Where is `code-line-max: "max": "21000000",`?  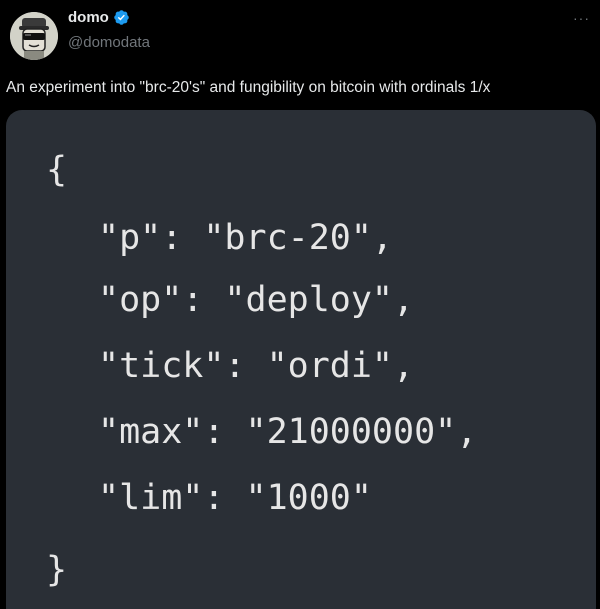 code-line-max: "max": "21000000", is located at coordinates (288, 432).